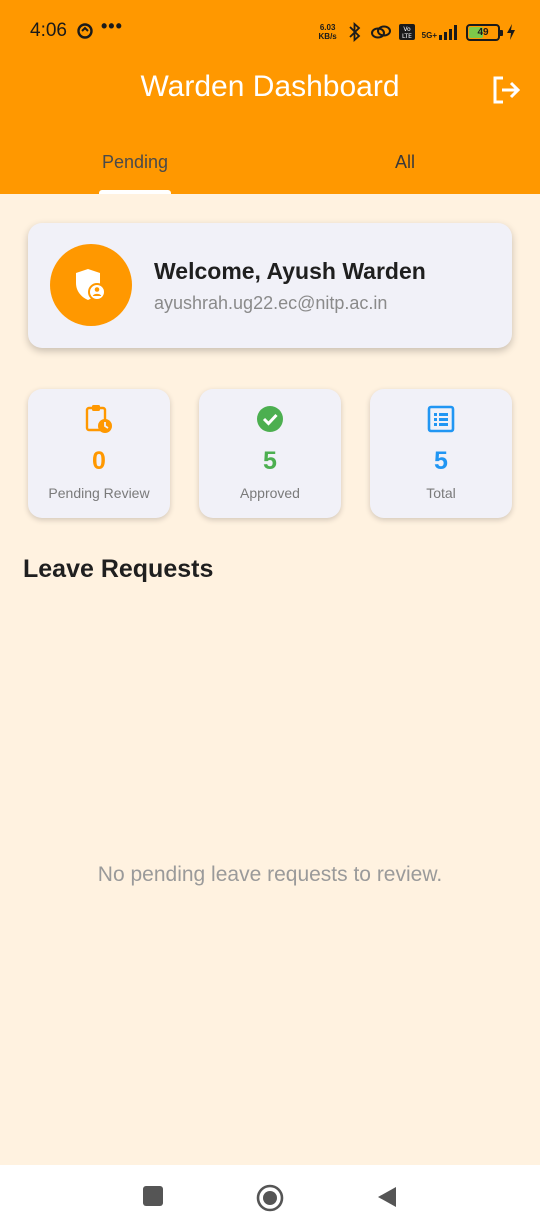 This screenshot has width=540, height=1230. What do you see at coordinates (270, 86) in the screenshot?
I see `page-title: Warden Dashboard` at bounding box center [270, 86].